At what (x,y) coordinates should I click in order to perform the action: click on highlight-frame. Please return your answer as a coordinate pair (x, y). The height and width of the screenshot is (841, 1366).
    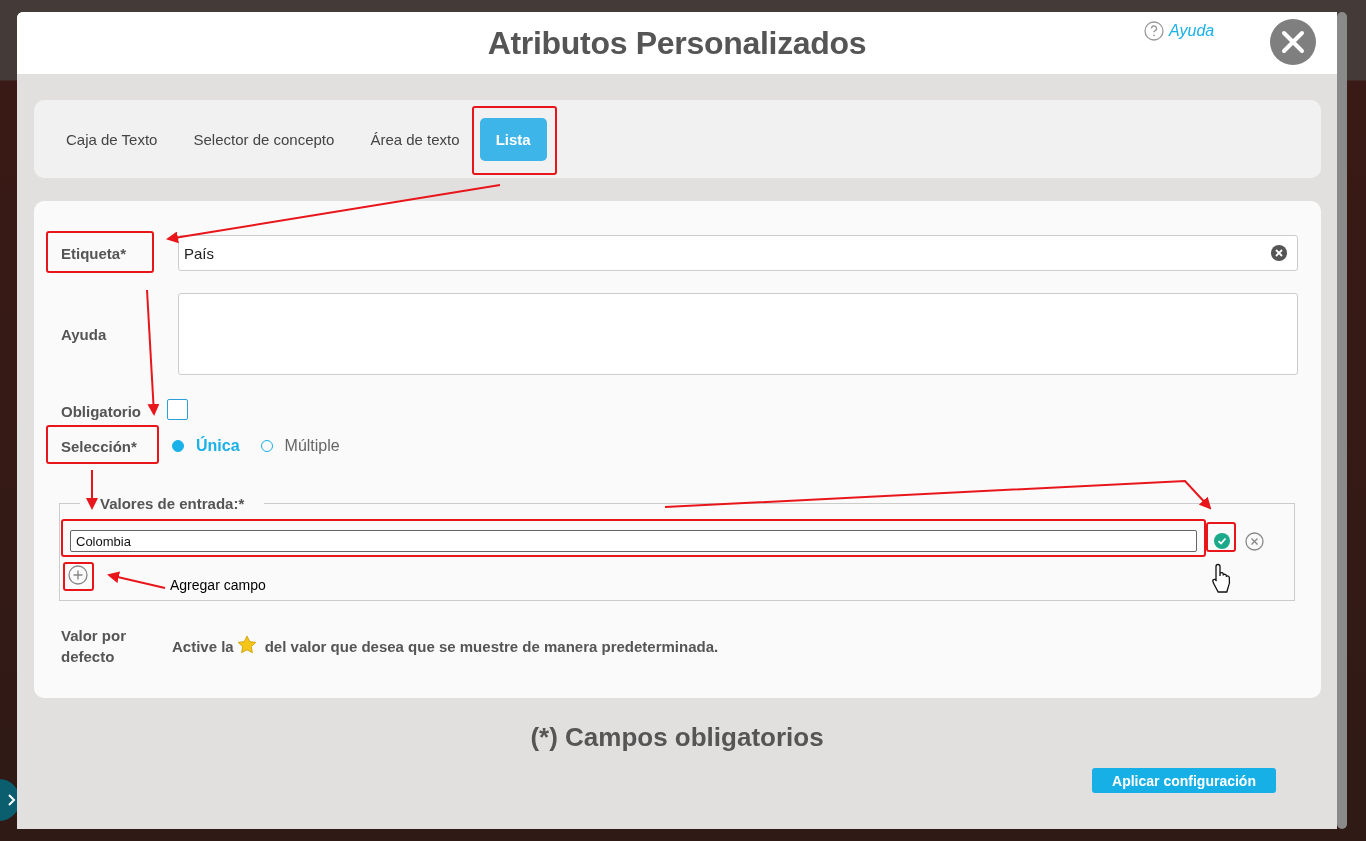
    Looking at the image, I should click on (78, 576).